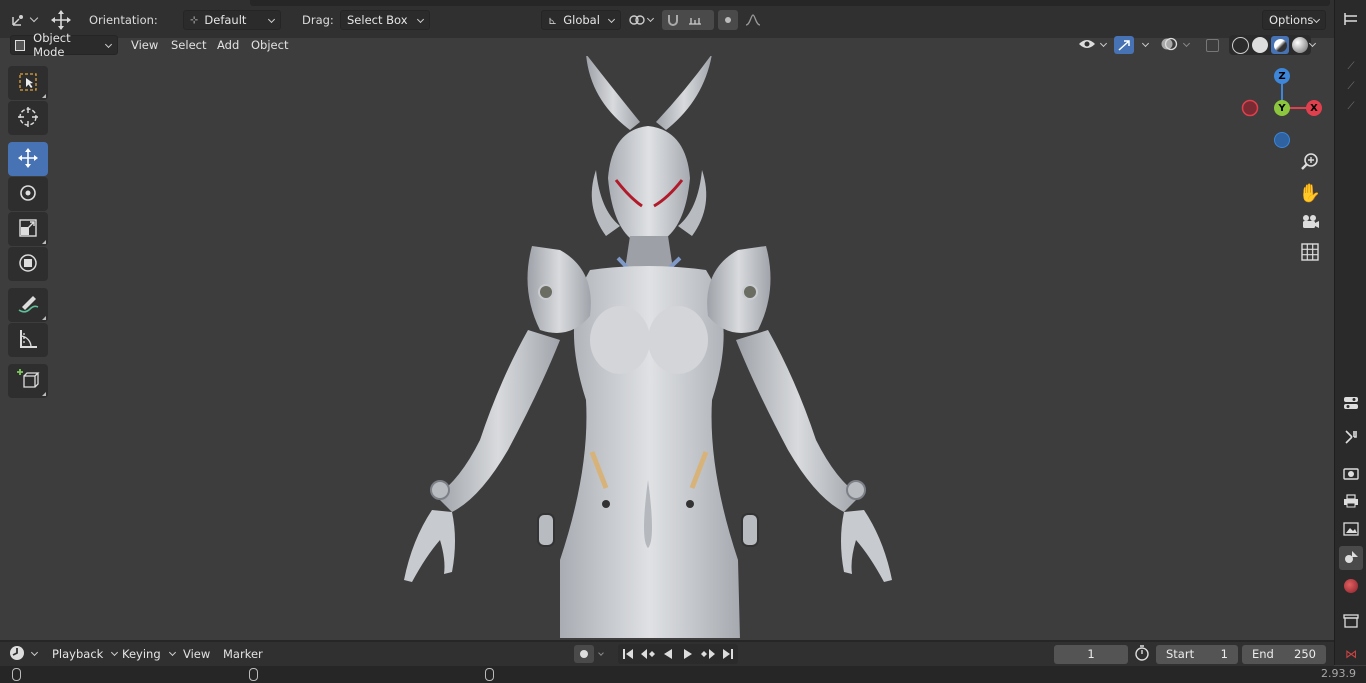 The width and height of the screenshot is (1366, 683). What do you see at coordinates (1132, 45) in the screenshot?
I see `gizmo-toggle` at bounding box center [1132, 45].